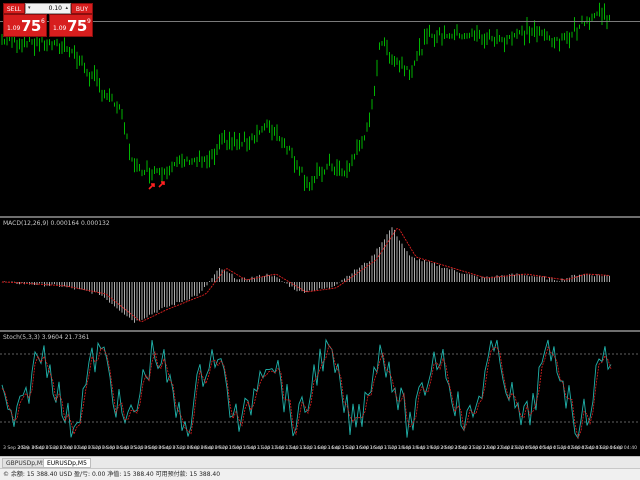 The image size is (640, 480). Describe the element at coordinates (623, 448) in the screenshot. I see `time-axis-label: 4 Sep 04:40` at that location.